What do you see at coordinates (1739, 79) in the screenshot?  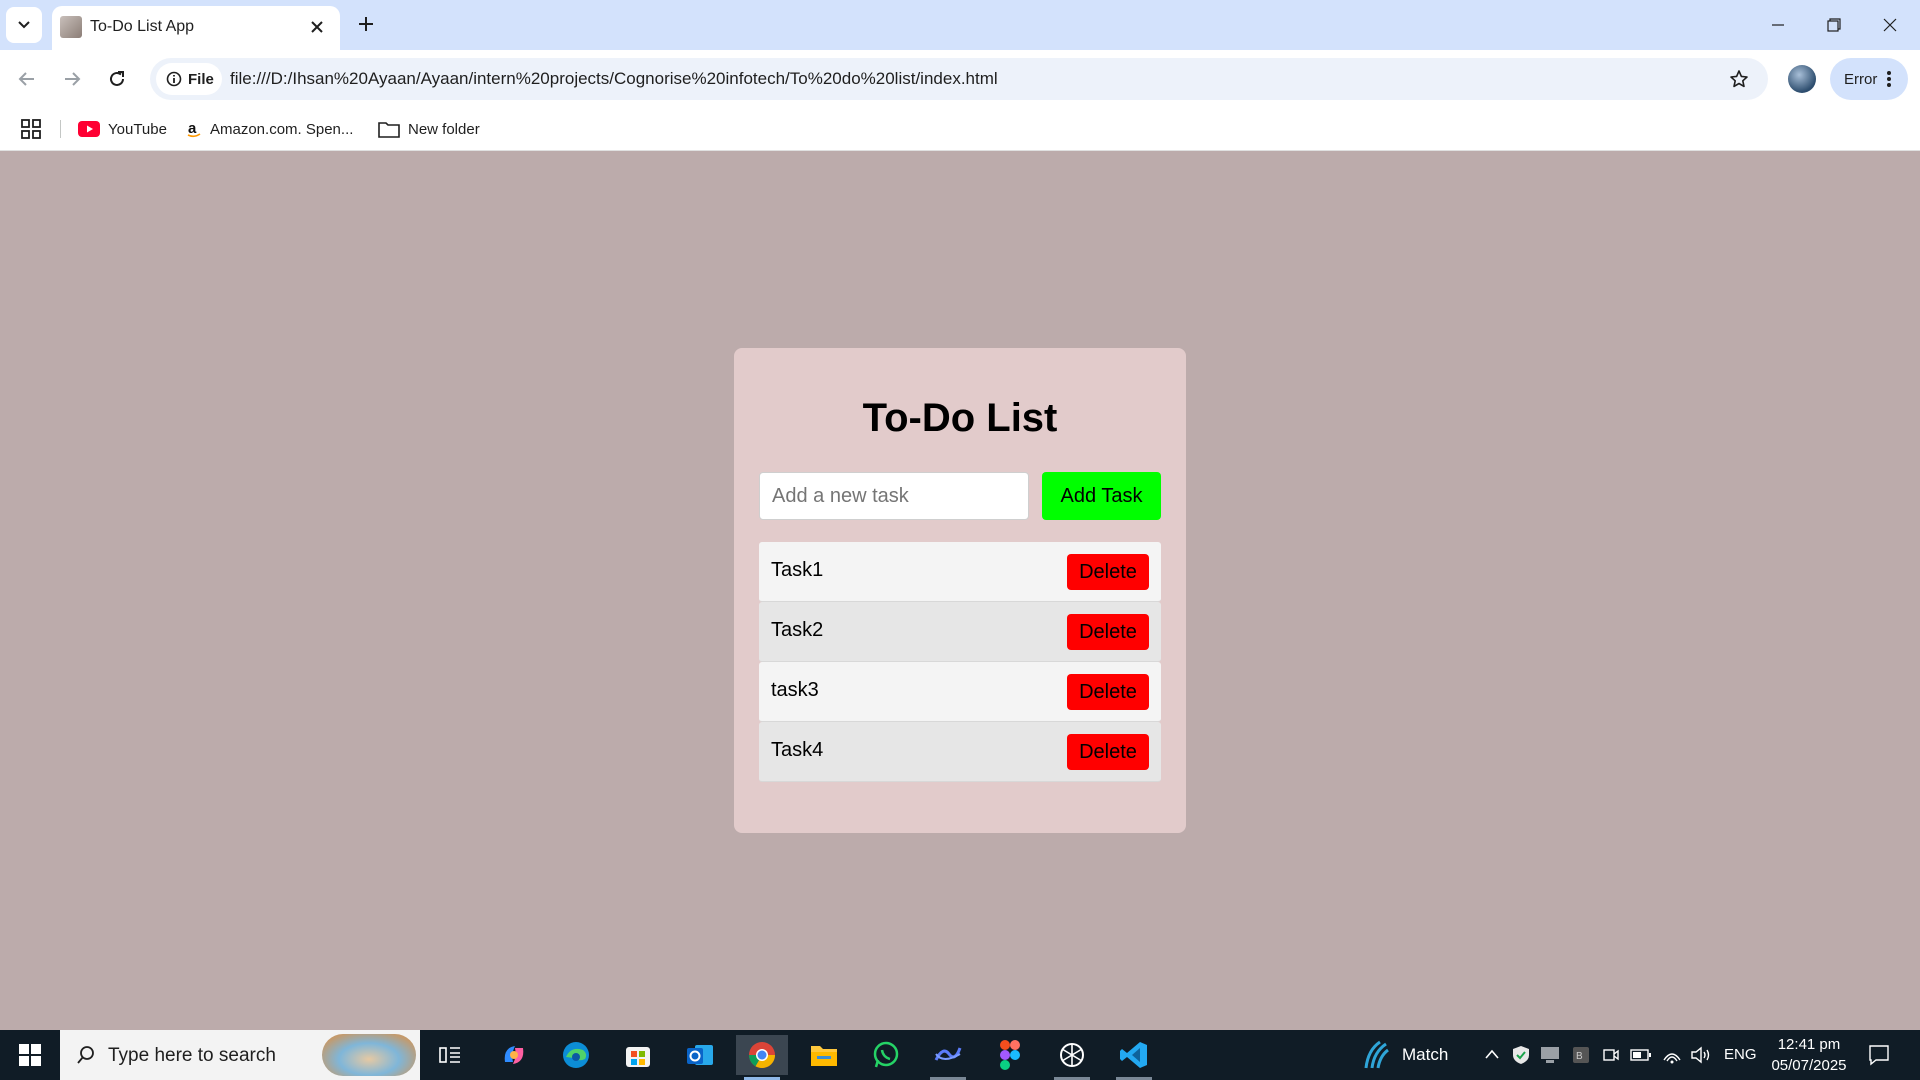 I see `bookmark-star-button` at bounding box center [1739, 79].